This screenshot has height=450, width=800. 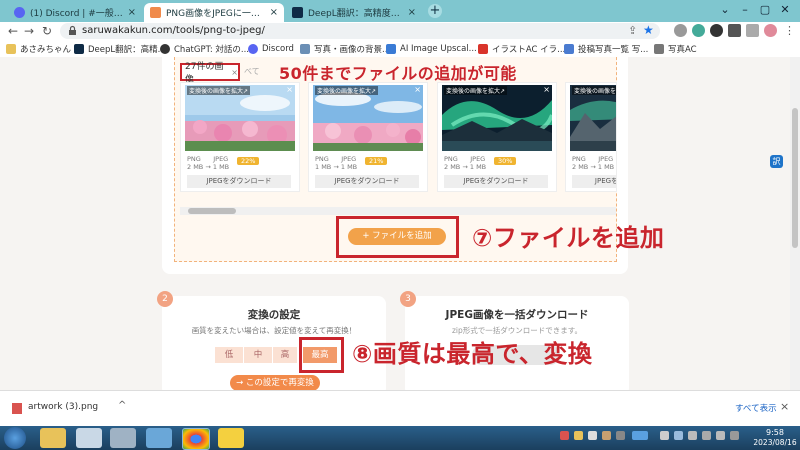 What do you see at coordinates (648, 30) in the screenshot?
I see `bookmark-star-icon: ★` at bounding box center [648, 30].